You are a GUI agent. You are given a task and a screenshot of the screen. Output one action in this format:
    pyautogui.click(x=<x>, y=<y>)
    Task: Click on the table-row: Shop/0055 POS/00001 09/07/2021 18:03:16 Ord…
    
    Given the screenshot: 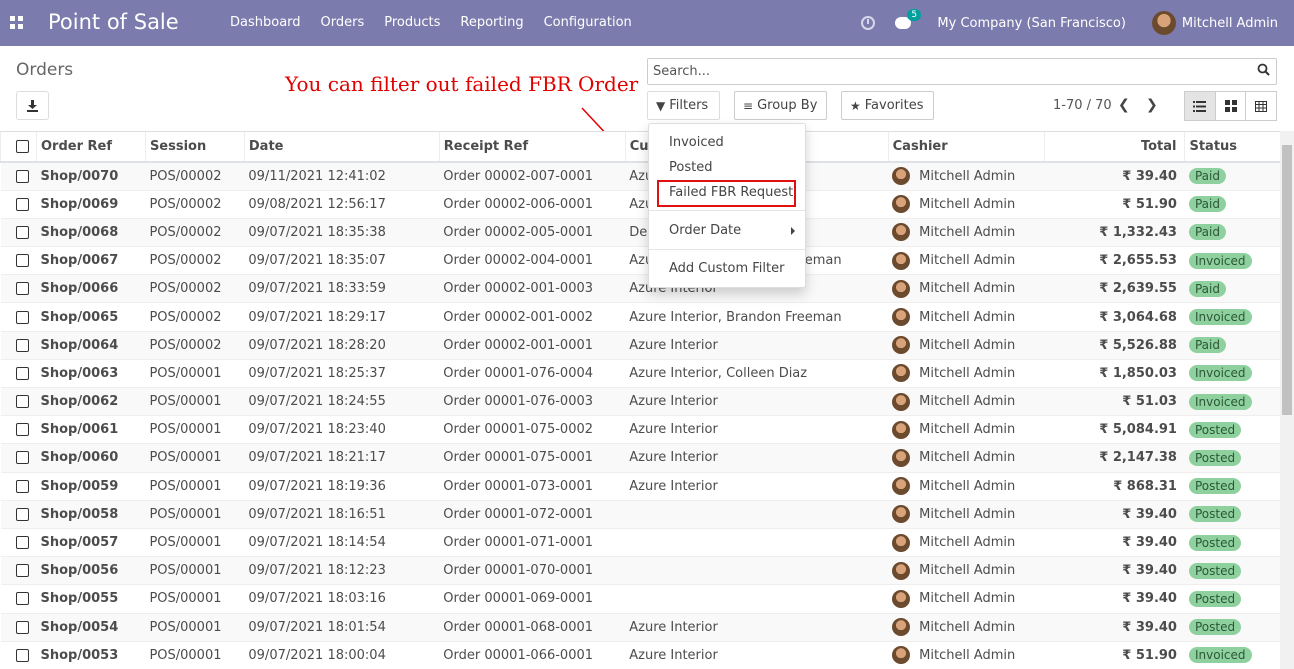 What is the action you would take?
    pyautogui.click(x=640, y=599)
    